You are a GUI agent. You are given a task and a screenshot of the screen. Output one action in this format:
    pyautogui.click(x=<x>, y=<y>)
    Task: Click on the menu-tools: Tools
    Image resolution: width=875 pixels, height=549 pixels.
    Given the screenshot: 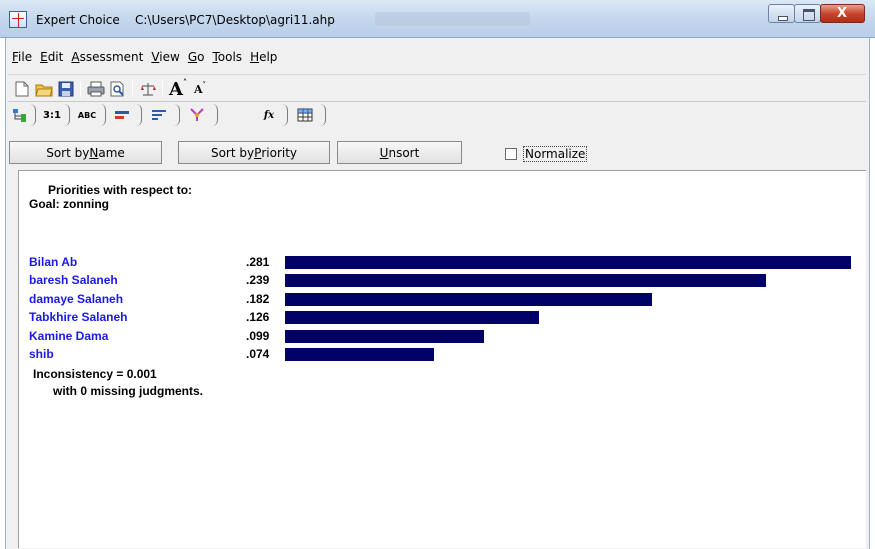 What is the action you would take?
    pyautogui.click(x=227, y=59)
    